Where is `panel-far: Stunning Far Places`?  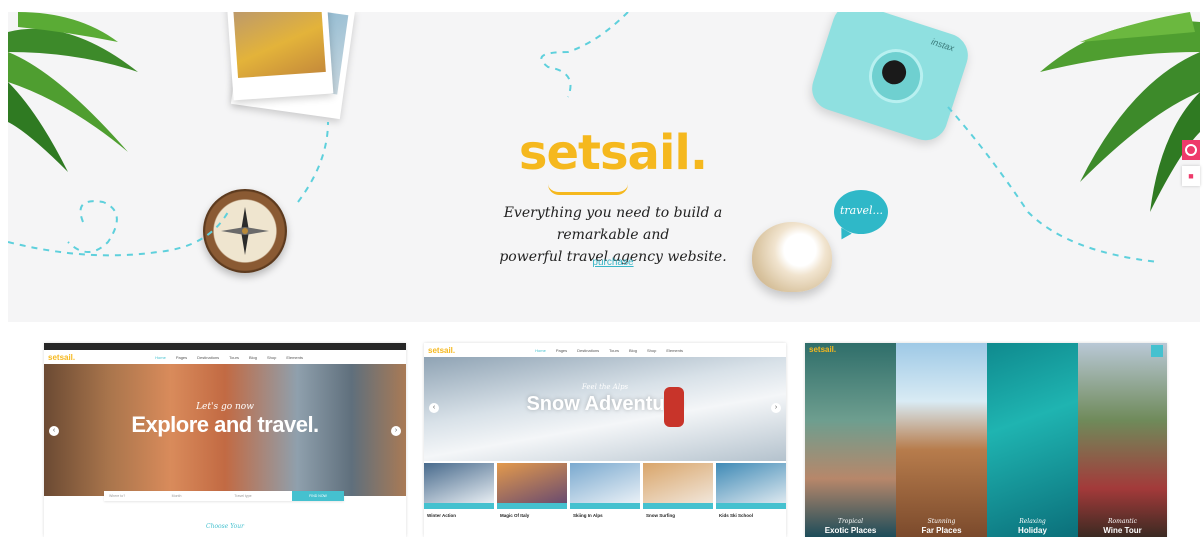 panel-far: Stunning Far Places is located at coordinates (941, 440).